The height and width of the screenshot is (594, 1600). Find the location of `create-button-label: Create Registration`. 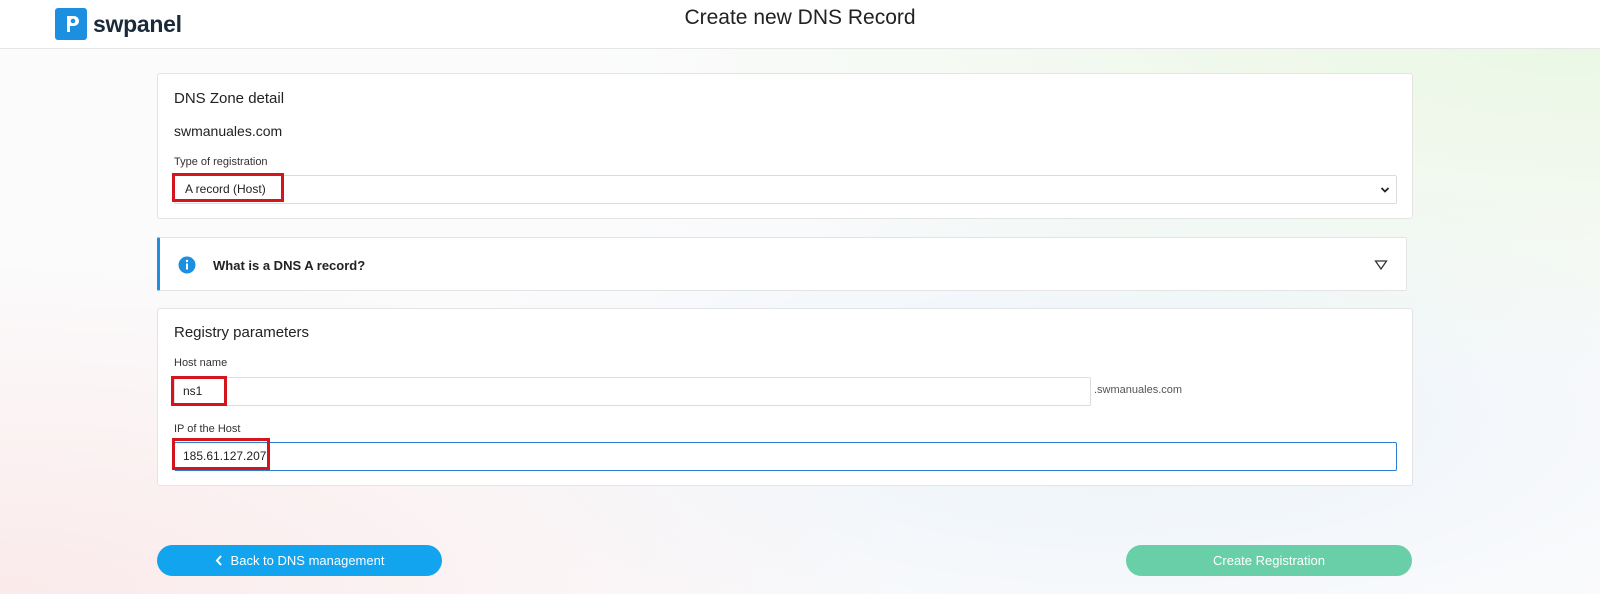

create-button-label: Create Registration is located at coordinates (1269, 560).